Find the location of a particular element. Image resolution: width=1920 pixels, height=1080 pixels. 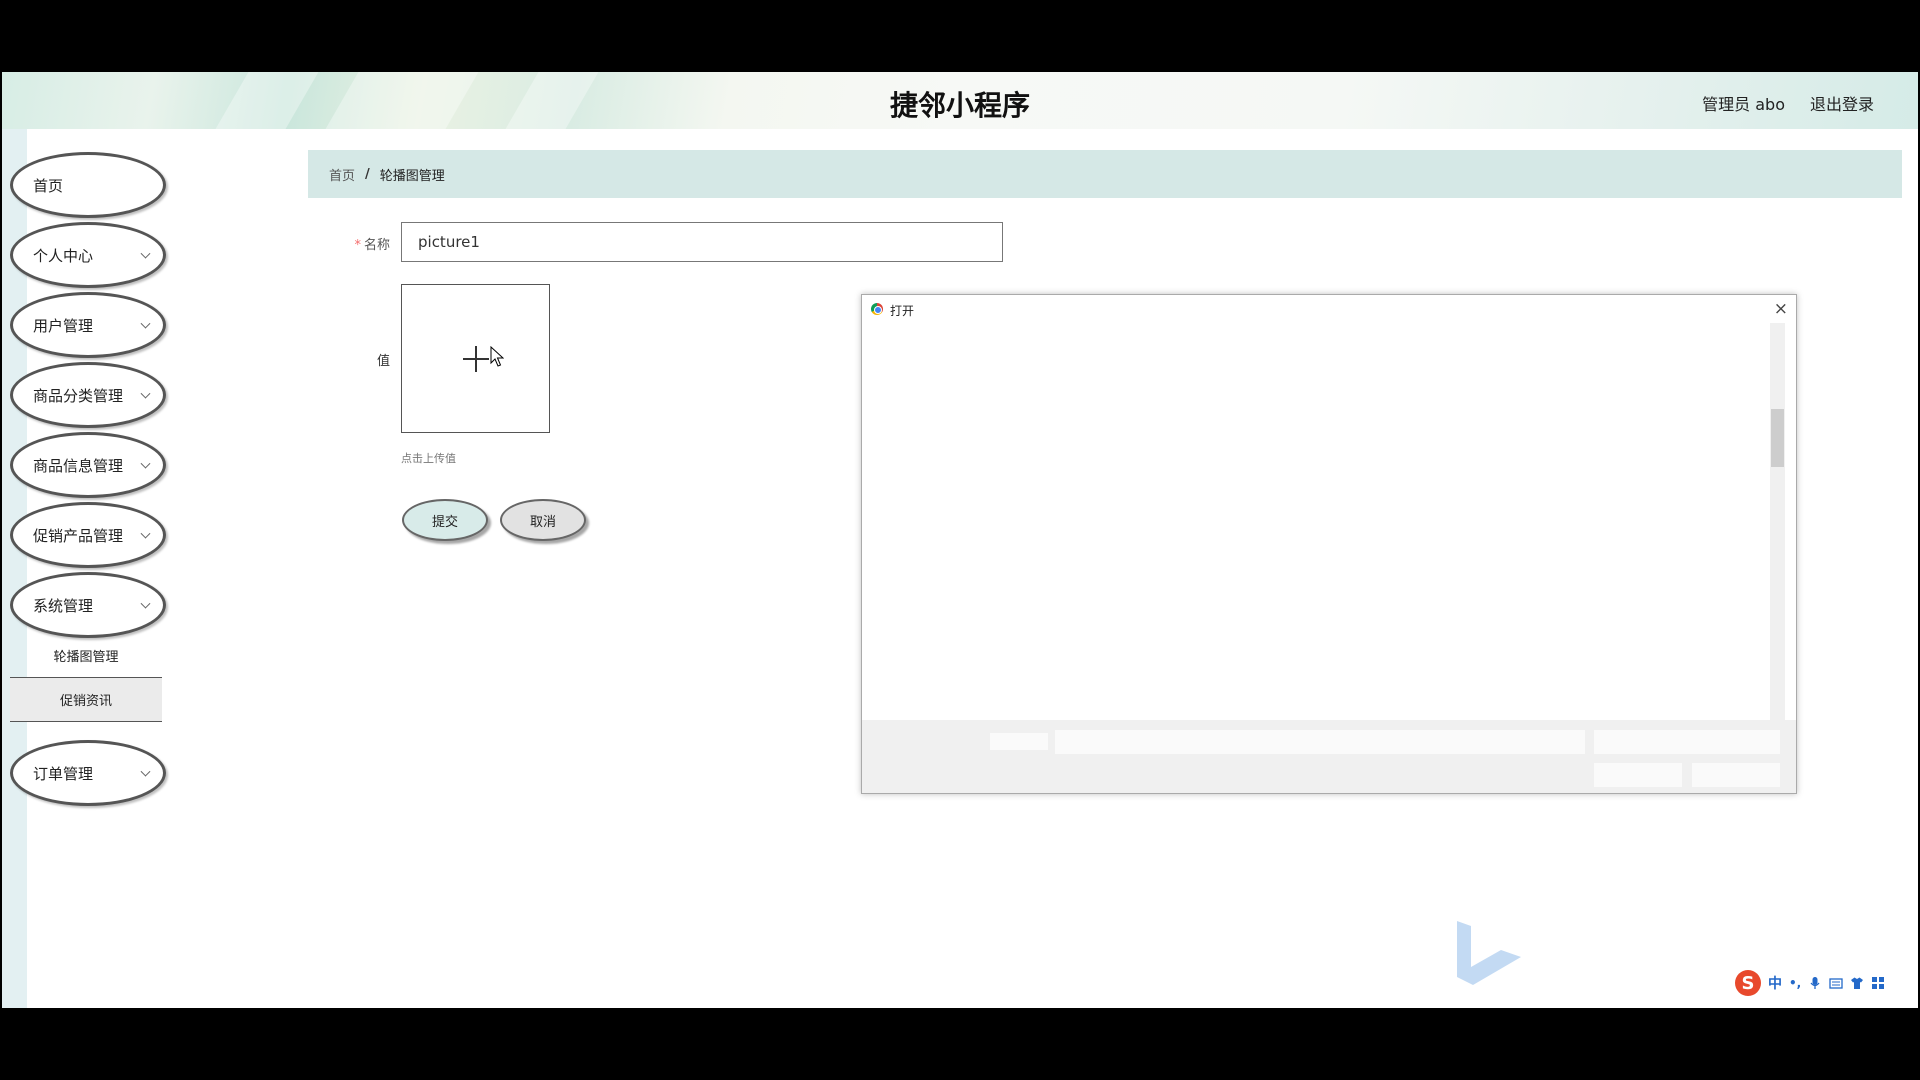

sidebar-item-product-management: 商品信息管理 is located at coordinates (88, 465).